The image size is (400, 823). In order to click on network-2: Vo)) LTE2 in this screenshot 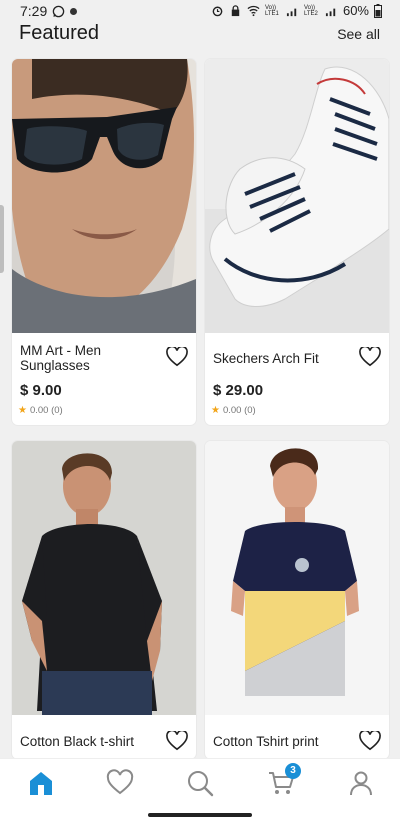, I will do `click(310, 10)`.